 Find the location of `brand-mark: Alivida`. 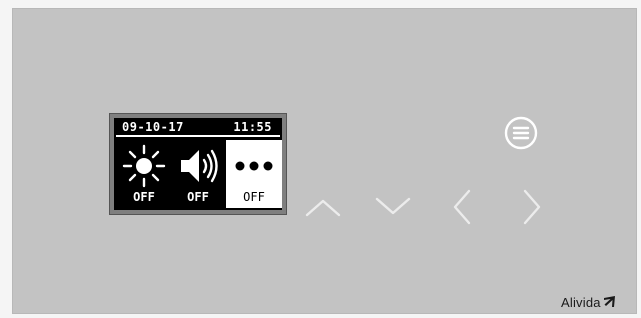

brand-mark: Alivida is located at coordinates (590, 302).